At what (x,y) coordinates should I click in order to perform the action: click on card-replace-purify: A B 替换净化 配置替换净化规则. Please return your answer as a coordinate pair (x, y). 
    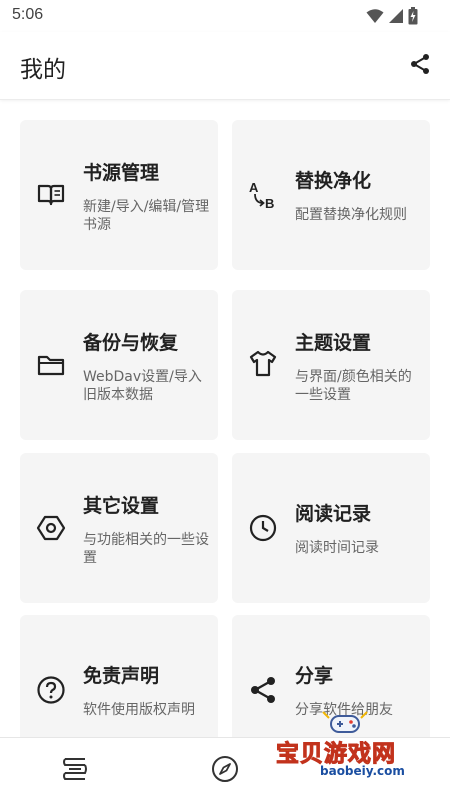
    Looking at the image, I should click on (331, 195).